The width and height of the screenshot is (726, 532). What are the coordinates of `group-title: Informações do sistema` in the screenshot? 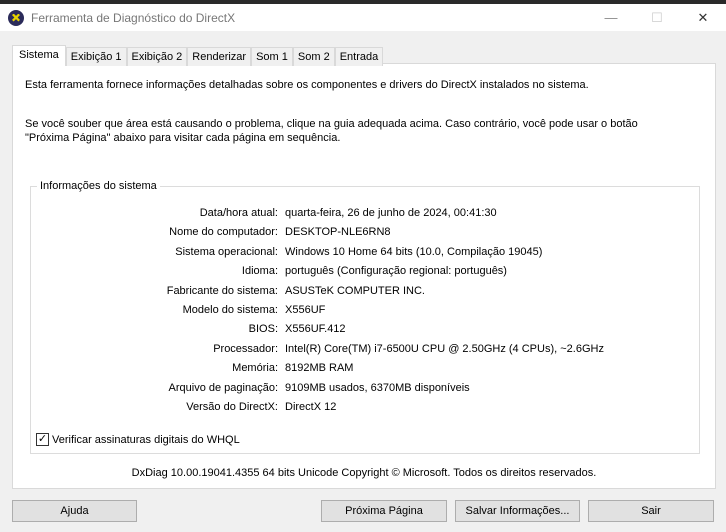 It's located at (98, 186).